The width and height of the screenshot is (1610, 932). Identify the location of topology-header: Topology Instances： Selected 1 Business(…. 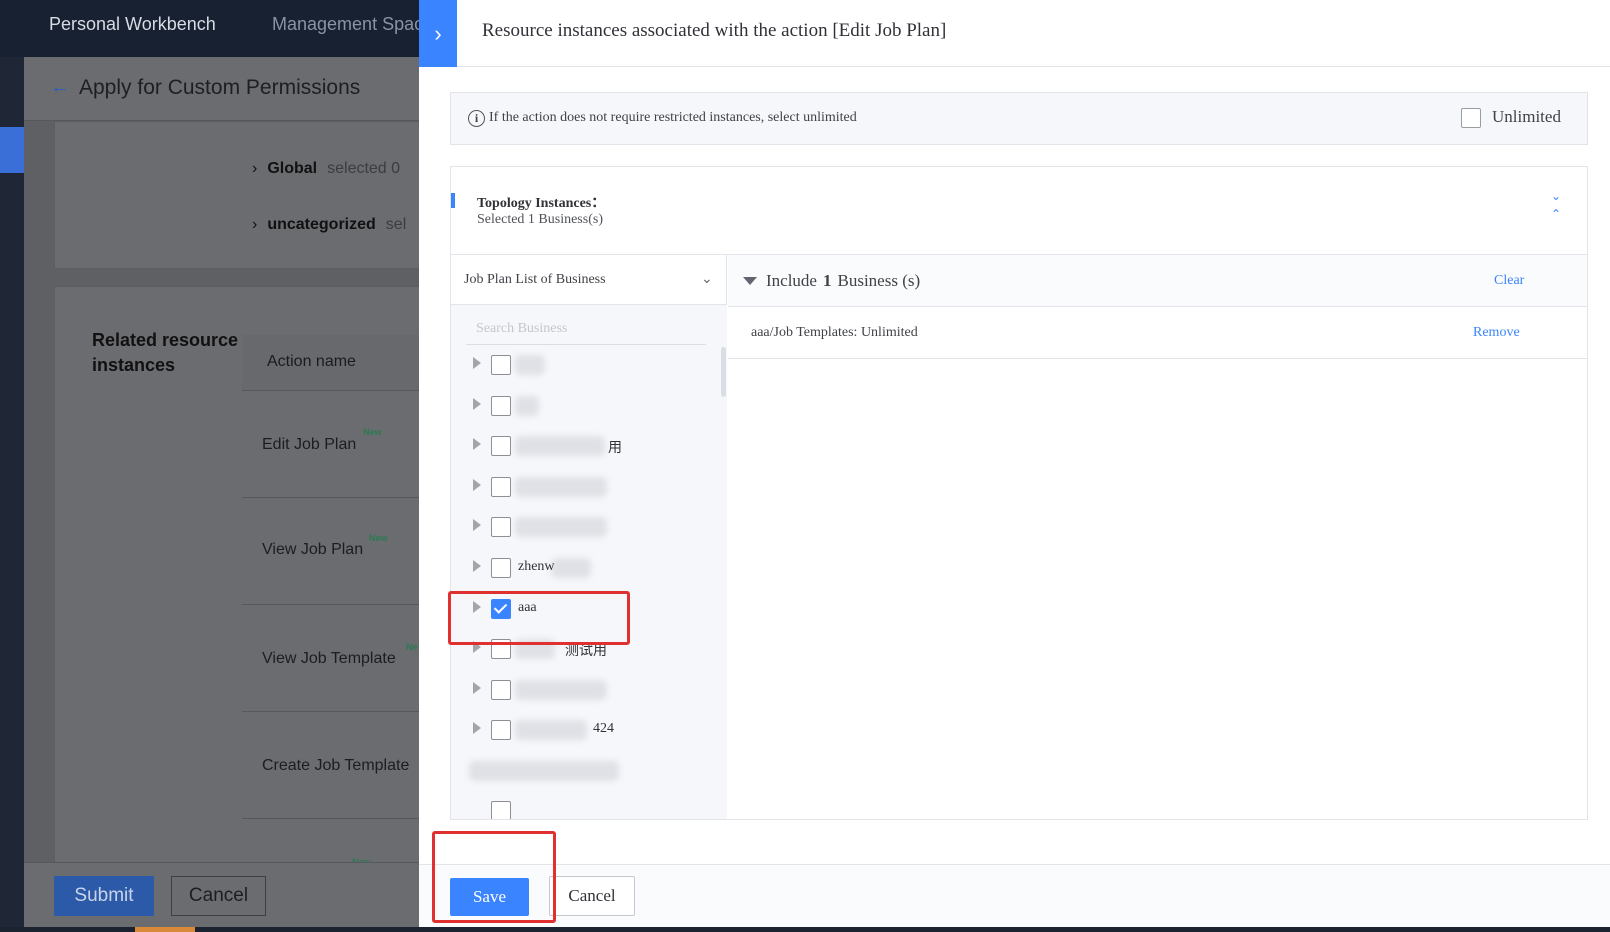
(1019, 211).